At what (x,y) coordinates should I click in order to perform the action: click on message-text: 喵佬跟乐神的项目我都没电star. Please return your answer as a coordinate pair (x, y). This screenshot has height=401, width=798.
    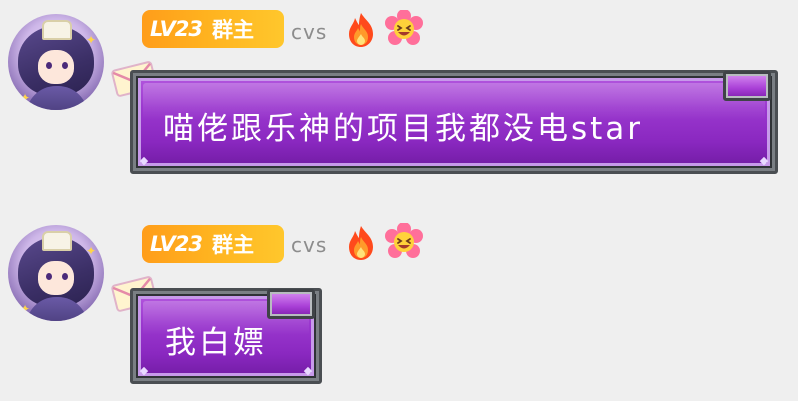
    Looking at the image, I should click on (403, 129).